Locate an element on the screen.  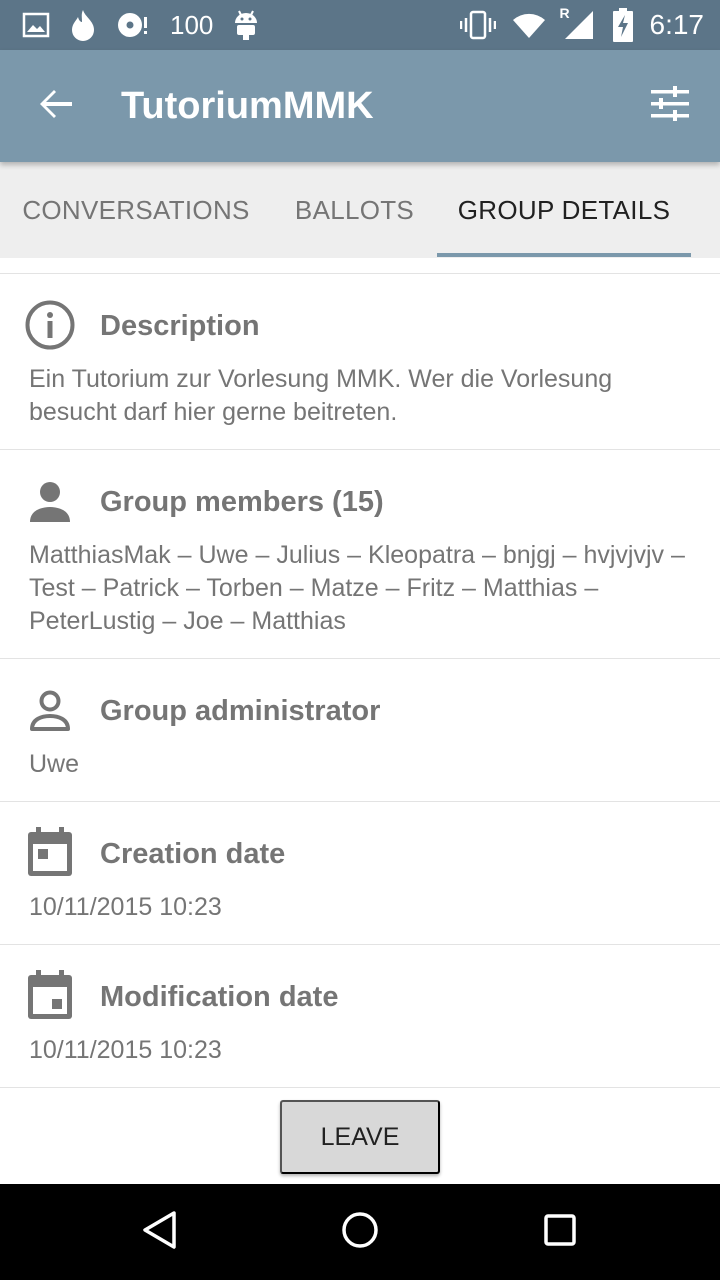
back-triangle-icon is located at coordinates (160, 1232).